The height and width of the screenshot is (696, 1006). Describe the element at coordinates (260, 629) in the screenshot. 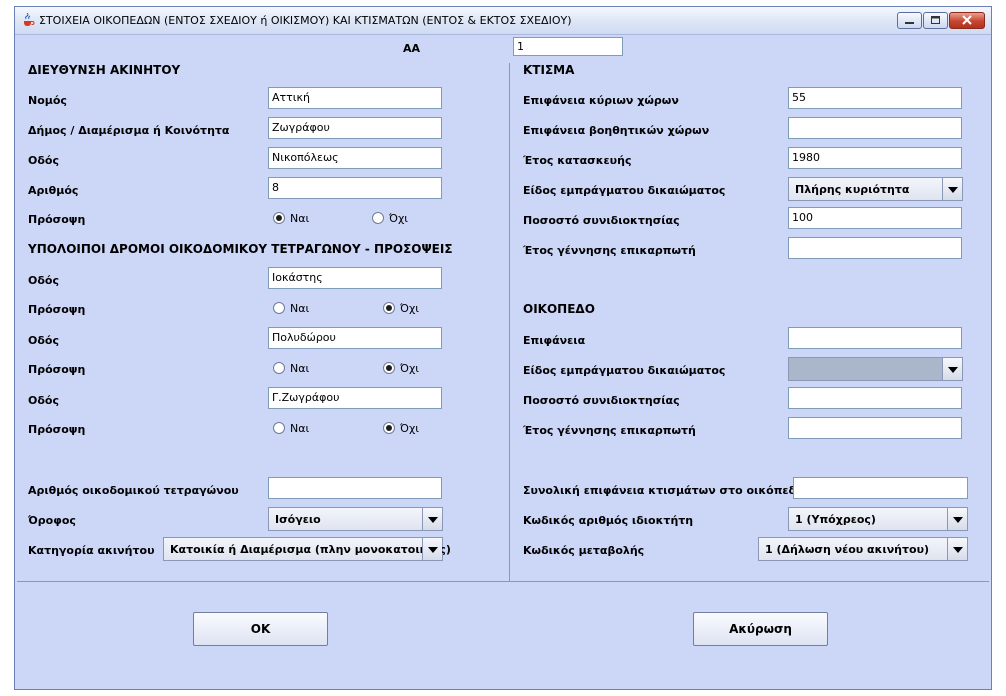

I see `ok-button: OK` at that location.